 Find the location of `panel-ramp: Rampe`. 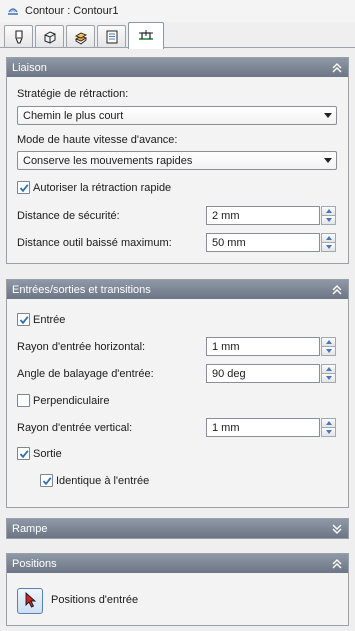

panel-ramp: Rampe is located at coordinates (177, 528).